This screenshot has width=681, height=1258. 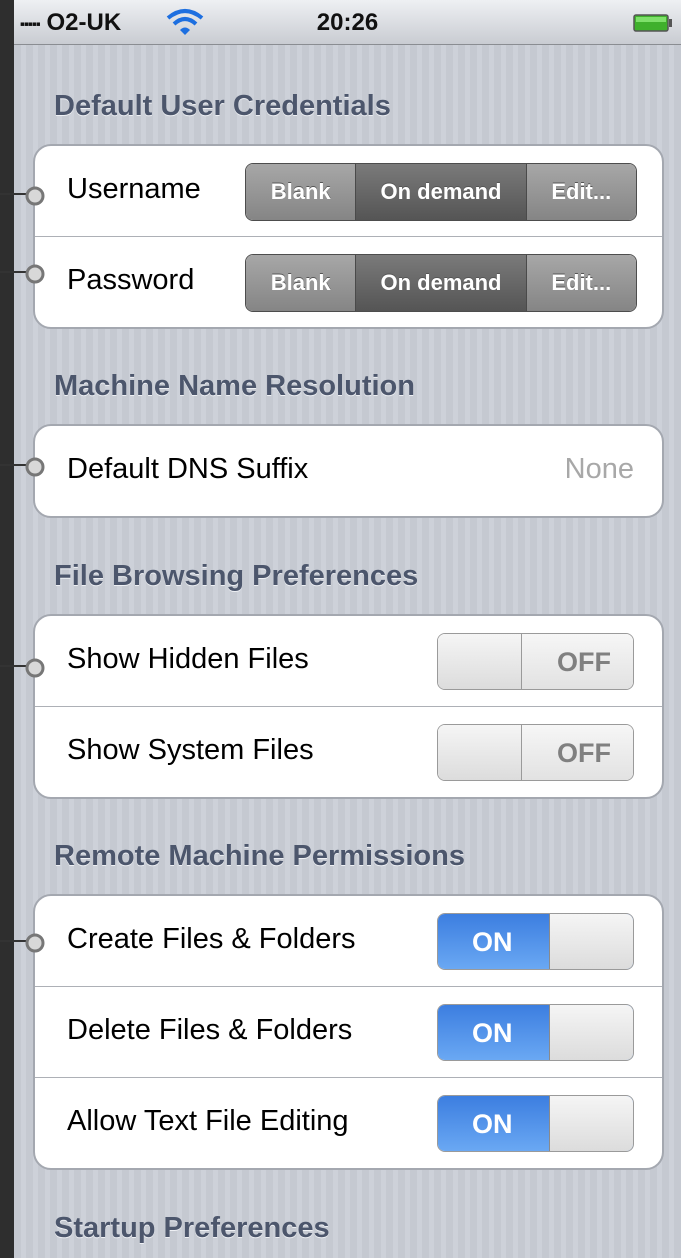 I want to click on section-header-browsing: File Browsing Preferences, so click(x=236, y=576).